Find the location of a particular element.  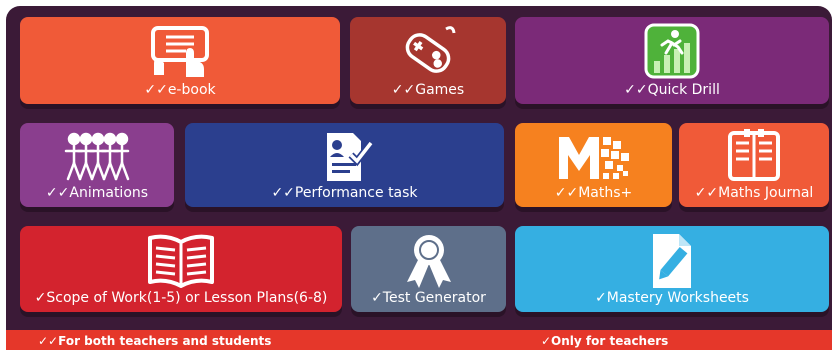

tile-maths-plus: ✓✓Maths+ is located at coordinates (593, 165).